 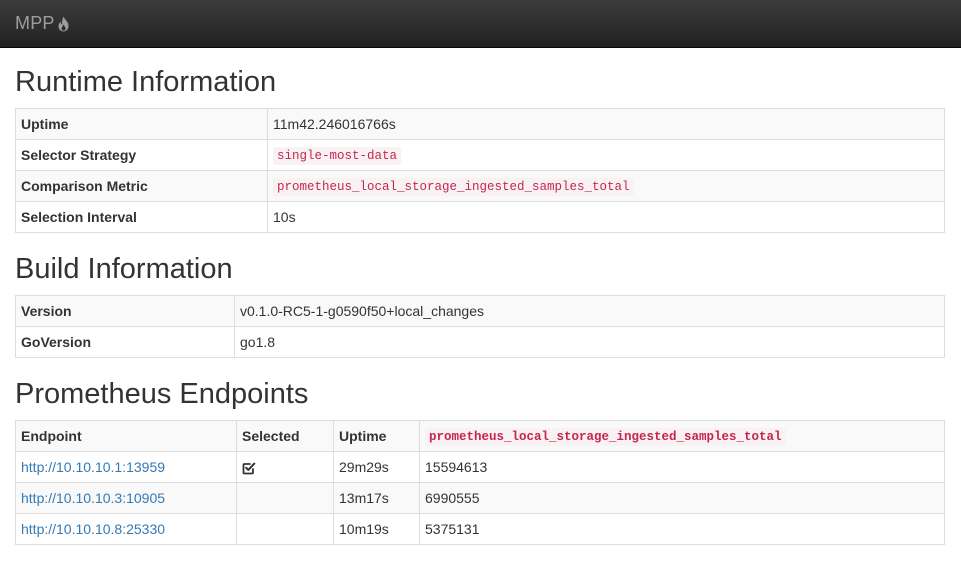 I want to click on metric-value-cell: 6990555, so click(x=682, y=497).